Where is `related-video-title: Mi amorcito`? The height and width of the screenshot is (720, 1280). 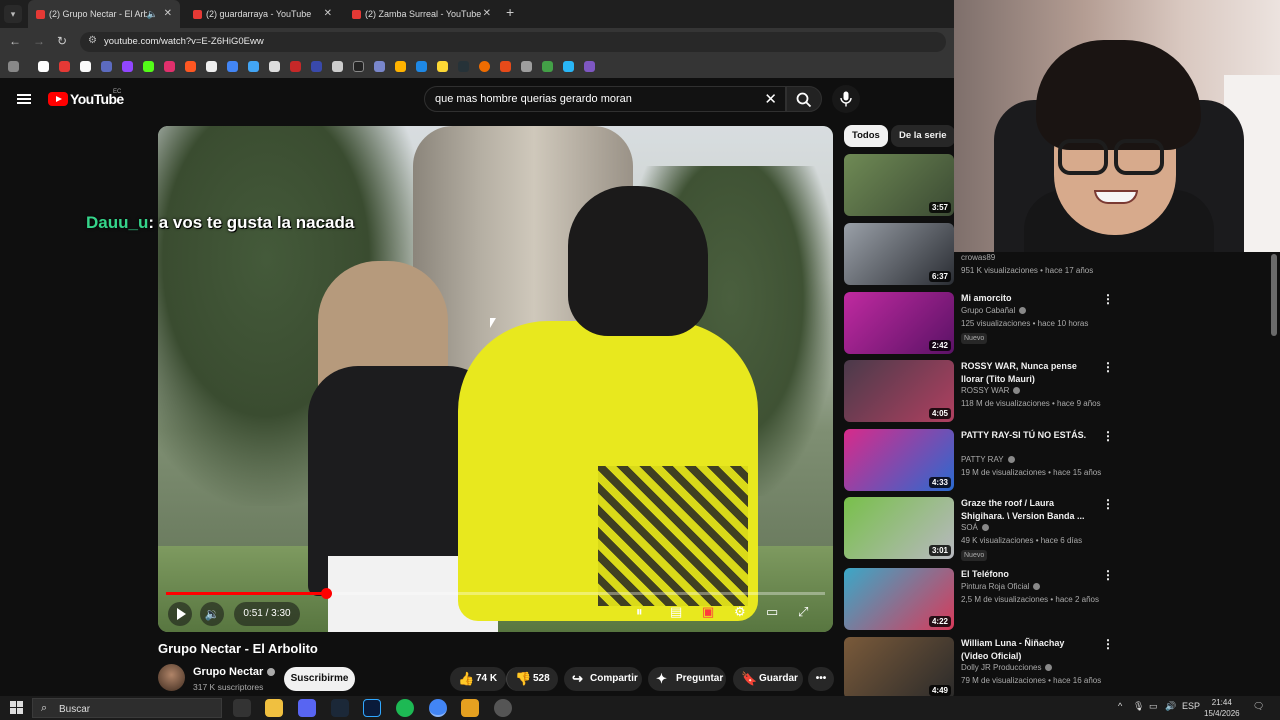
related-video-title: Mi amorcito is located at coordinates (1025, 298).